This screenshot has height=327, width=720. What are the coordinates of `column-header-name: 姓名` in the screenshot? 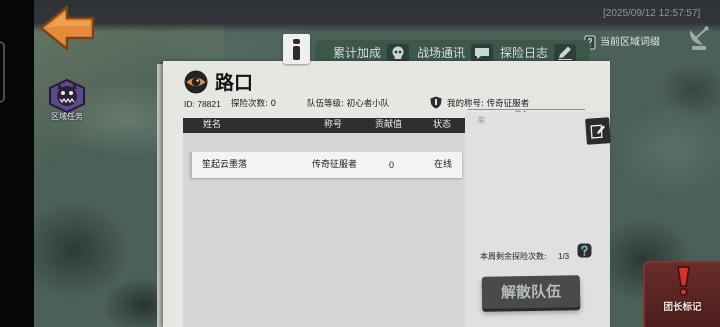 It's located at (212, 125).